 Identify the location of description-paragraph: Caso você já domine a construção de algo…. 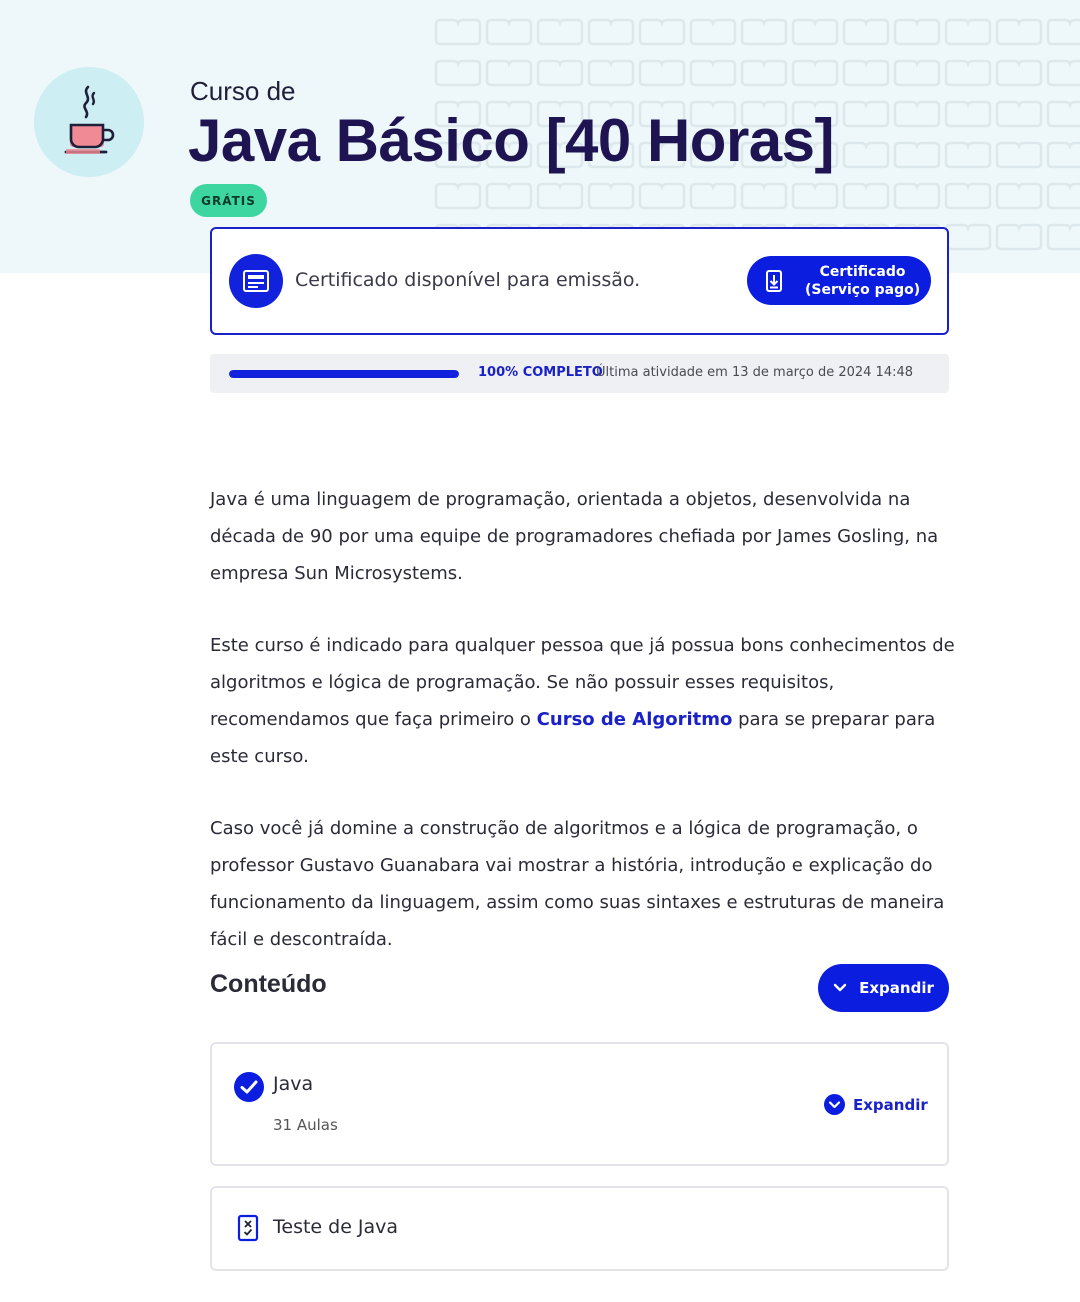
(577, 884).